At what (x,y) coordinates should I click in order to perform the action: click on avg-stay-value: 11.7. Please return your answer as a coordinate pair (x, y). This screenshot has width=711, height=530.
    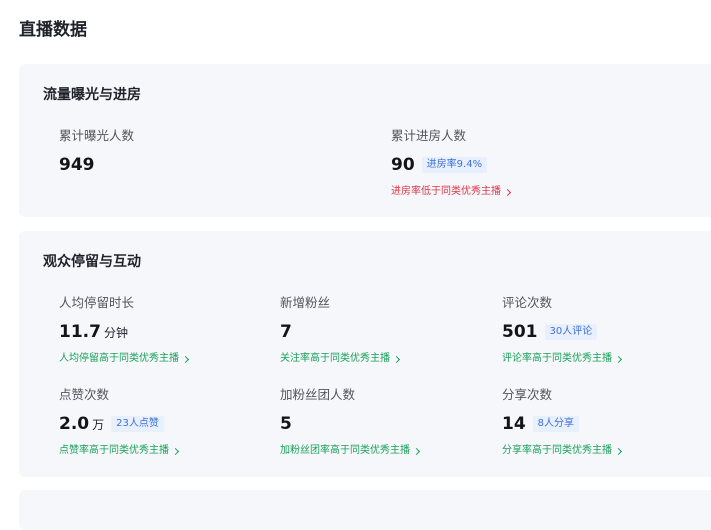
    Looking at the image, I should click on (80, 332).